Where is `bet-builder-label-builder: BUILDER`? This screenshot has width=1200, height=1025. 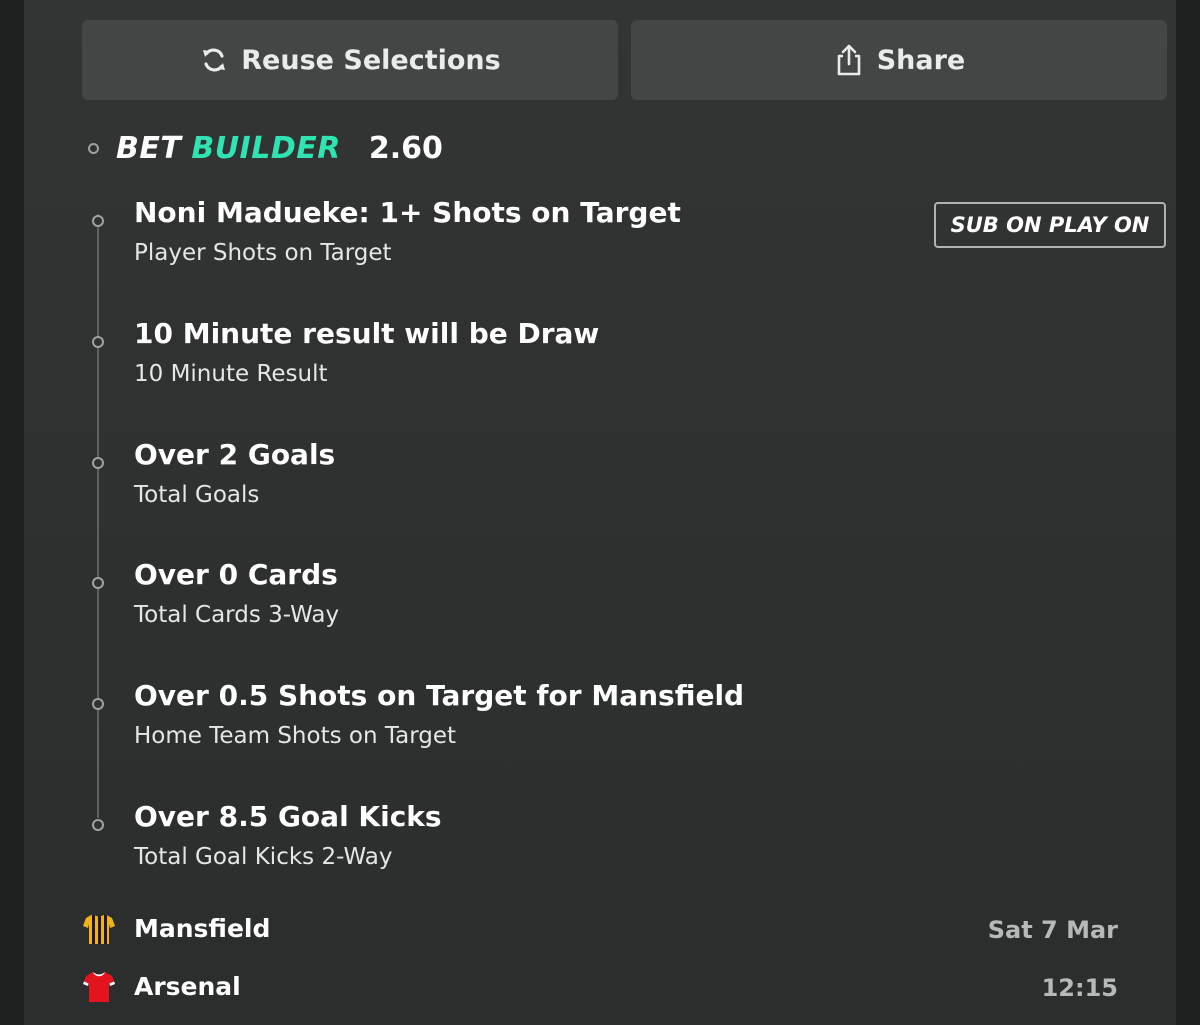
bet-builder-label-builder: BUILDER is located at coordinates (266, 148).